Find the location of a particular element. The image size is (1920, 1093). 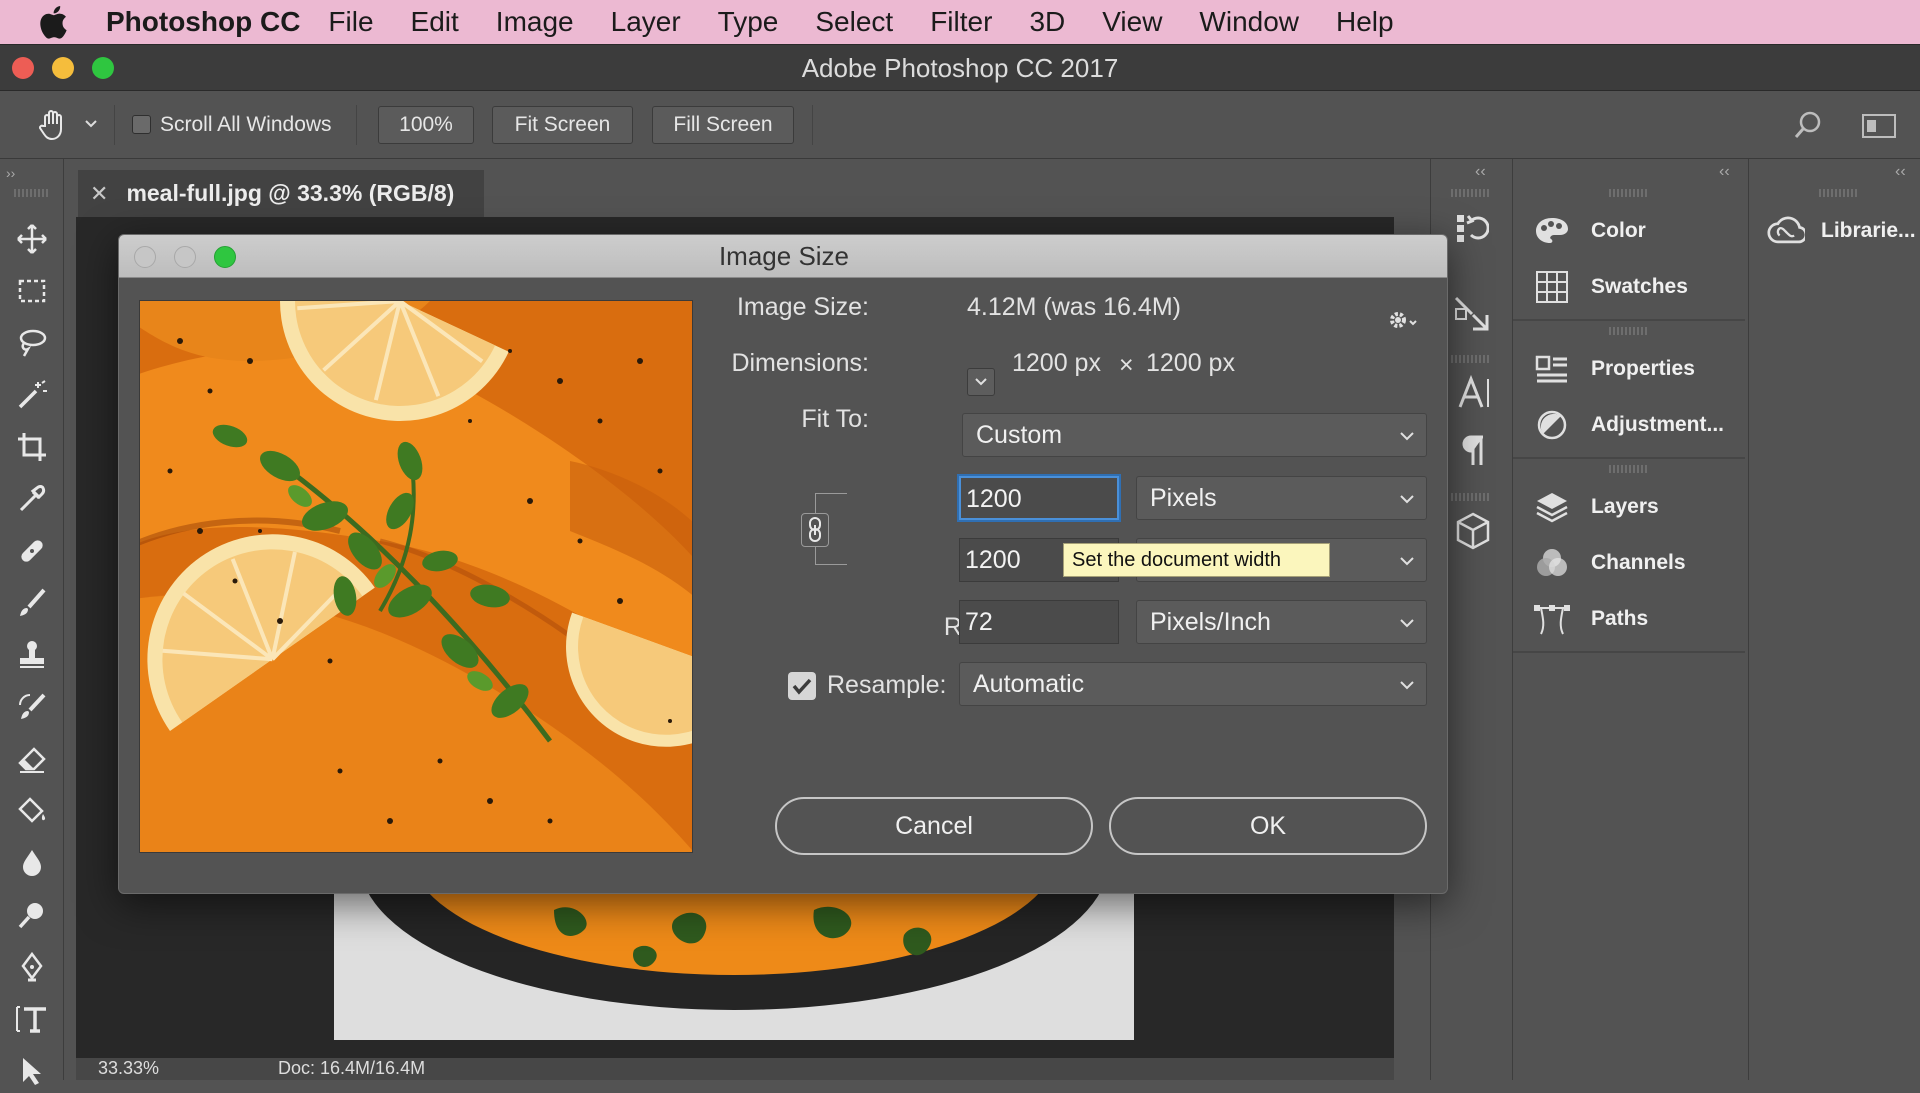

history-brush-tool-icon is located at coordinates (32, 707).